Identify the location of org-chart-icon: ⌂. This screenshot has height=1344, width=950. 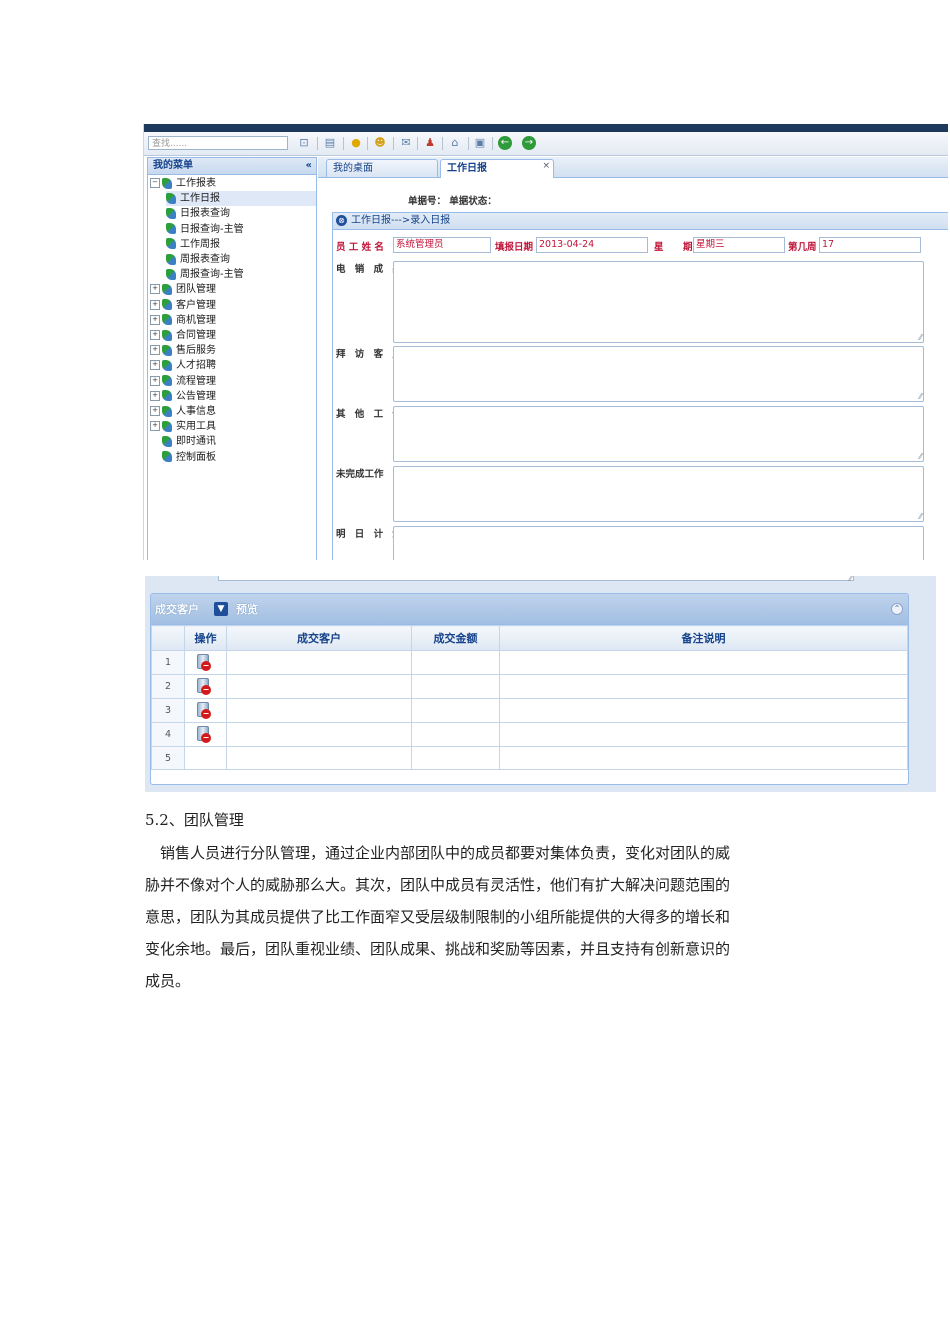
(455, 143).